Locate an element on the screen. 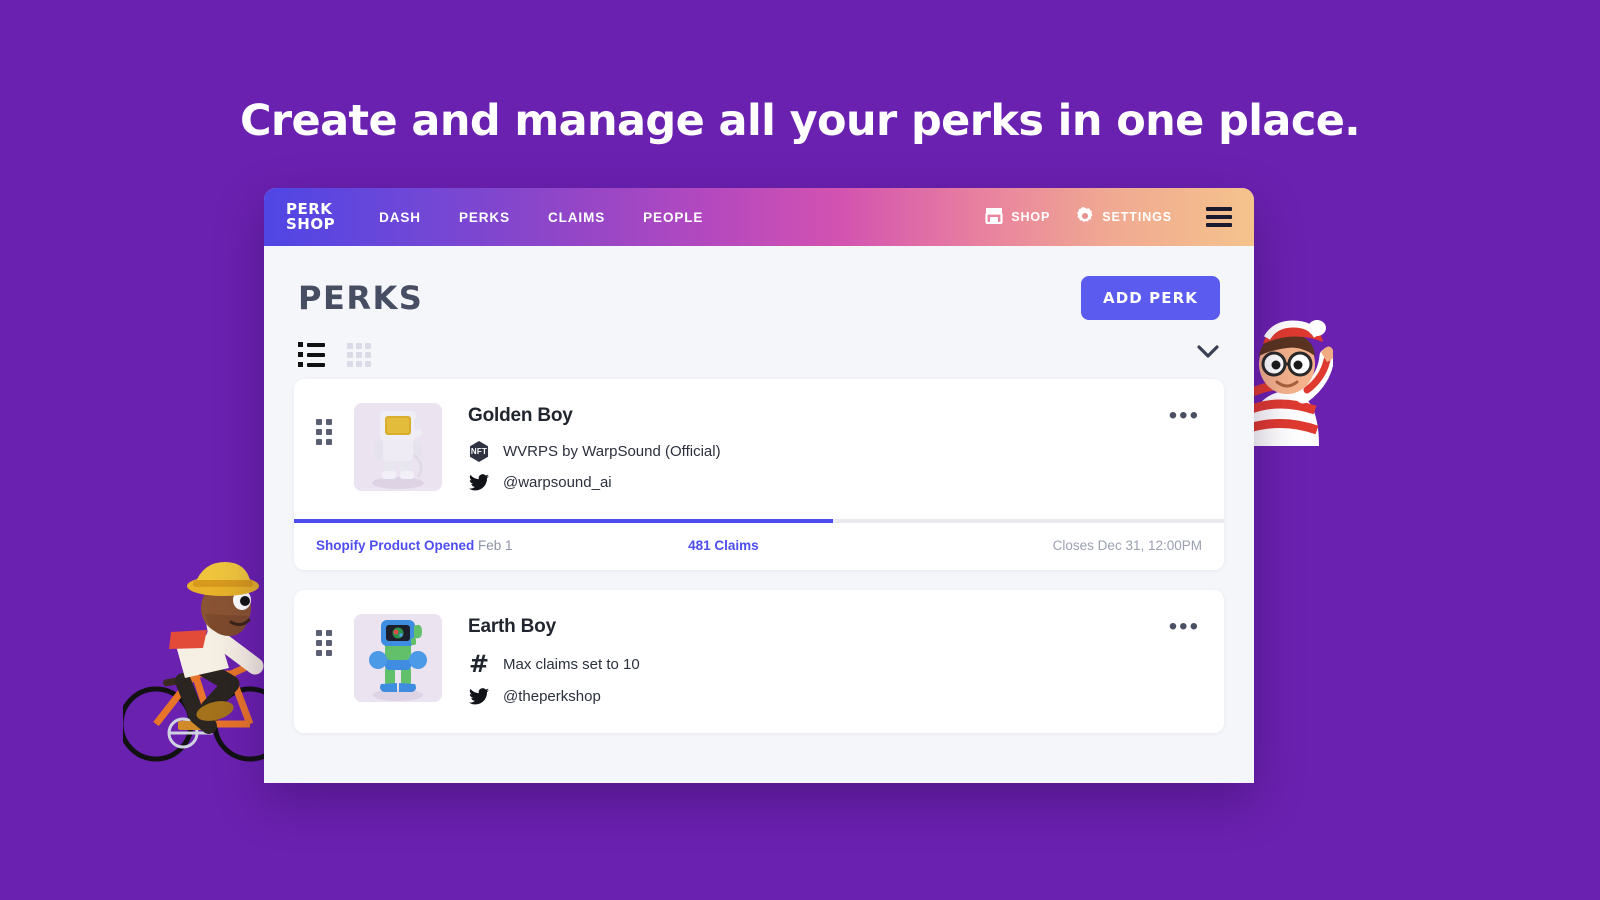 The height and width of the screenshot is (900, 1600). nav-item-people: PEOPLE is located at coordinates (673, 217).